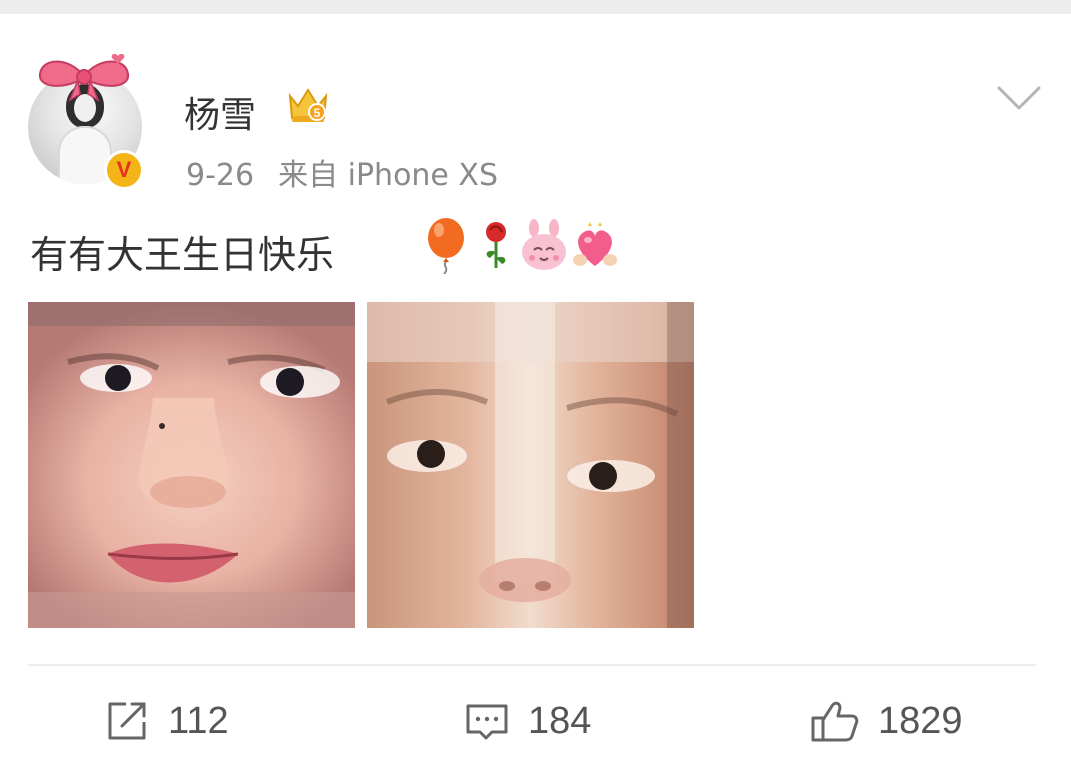  I want to click on verified-badge: V, so click(124, 170).